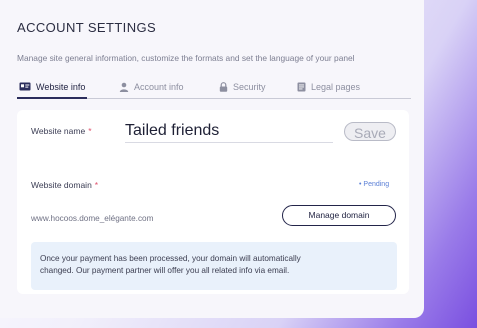 Image resolution: width=477 pixels, height=328 pixels. Describe the element at coordinates (249, 86) in the screenshot. I see `tab-label: Security` at that location.